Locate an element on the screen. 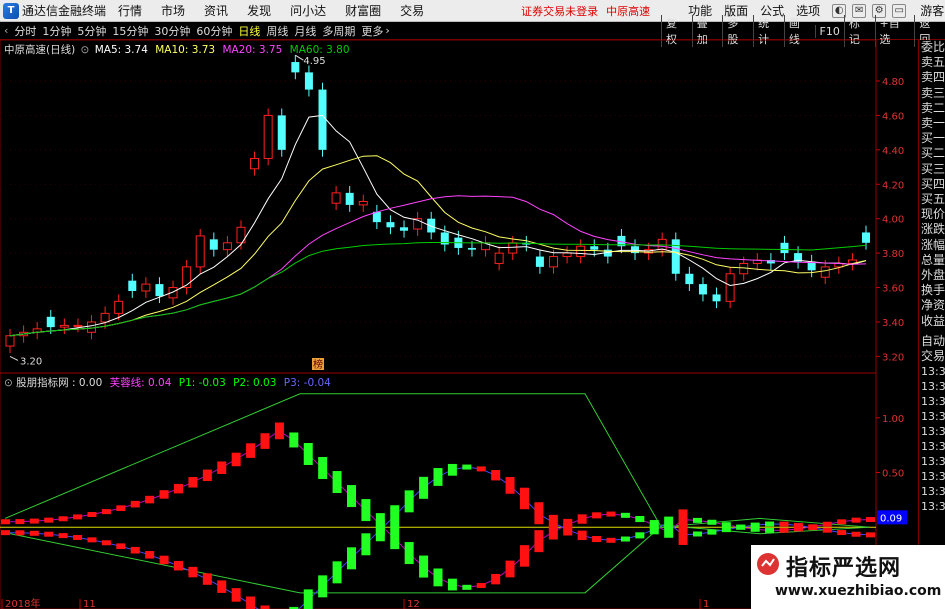  side-item-13: 涨幅 is located at coordinates (933, 244).